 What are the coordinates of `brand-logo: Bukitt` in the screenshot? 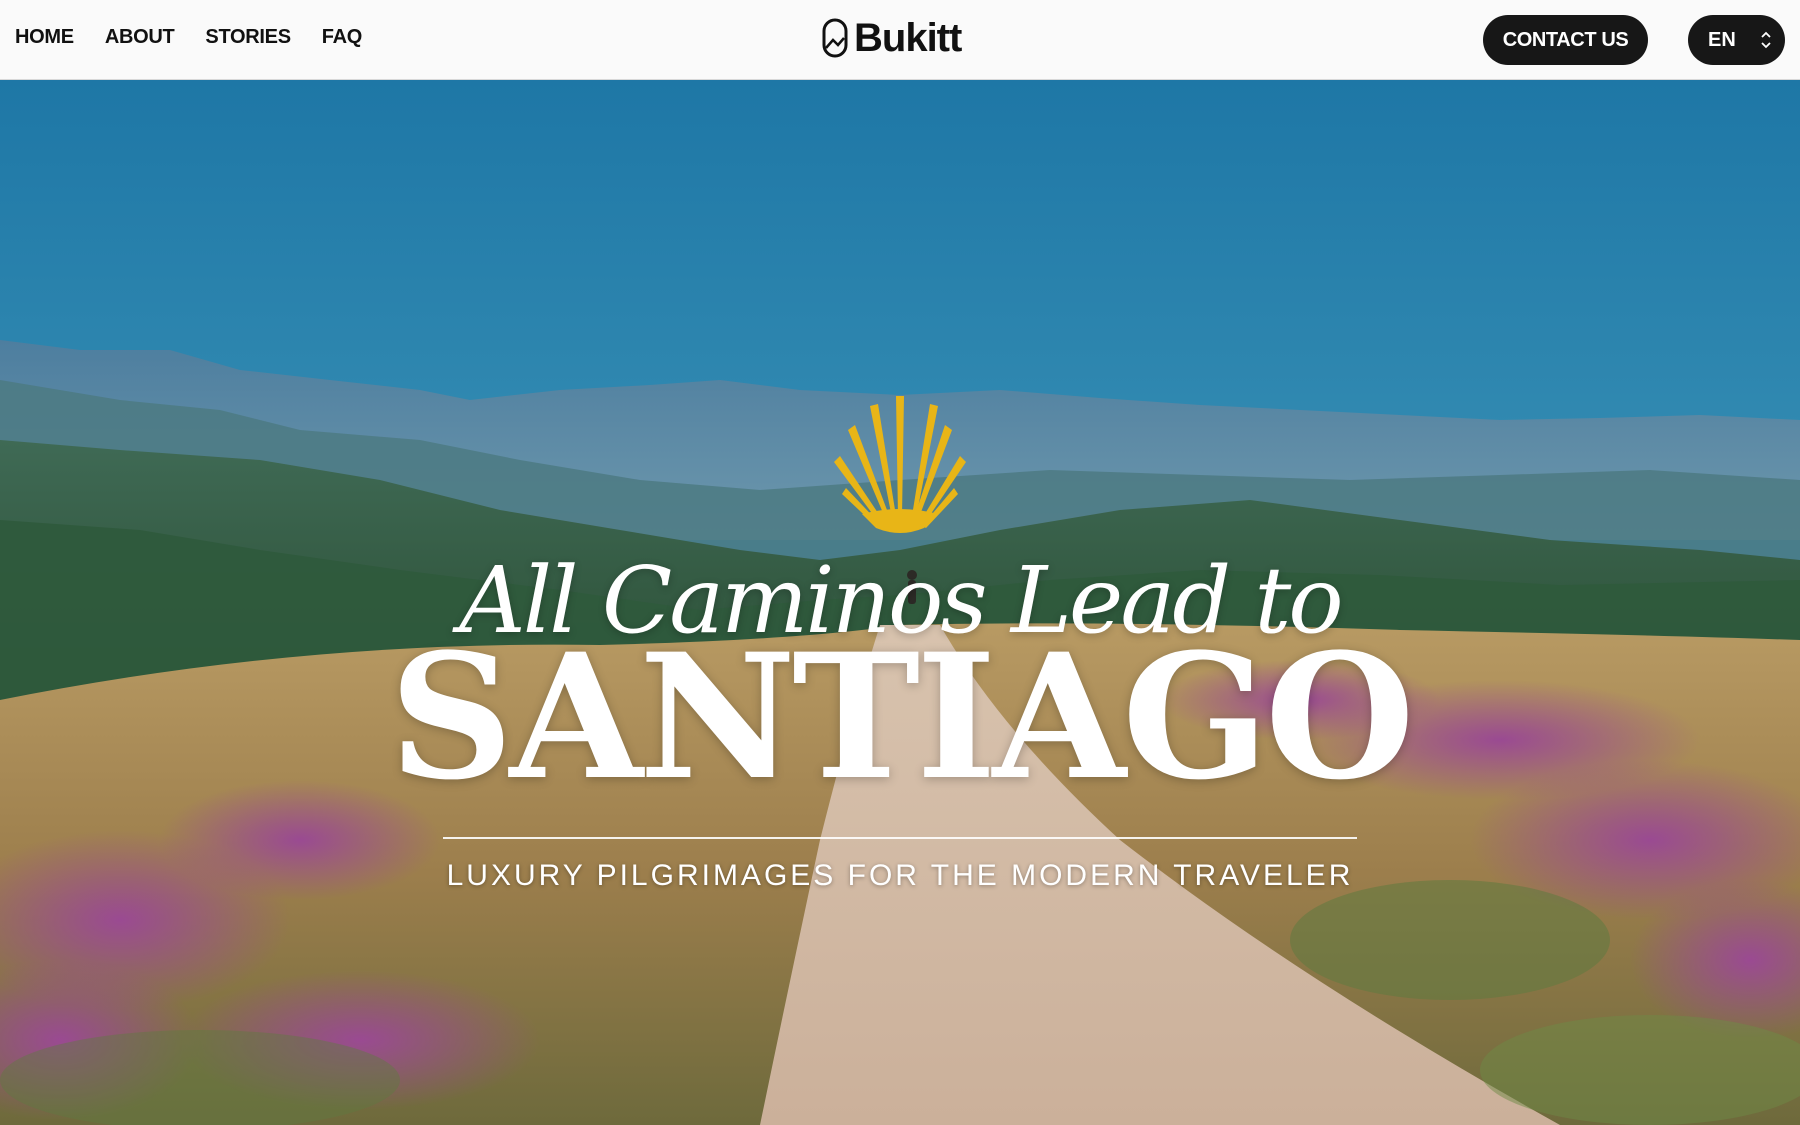 It's located at (892, 38).